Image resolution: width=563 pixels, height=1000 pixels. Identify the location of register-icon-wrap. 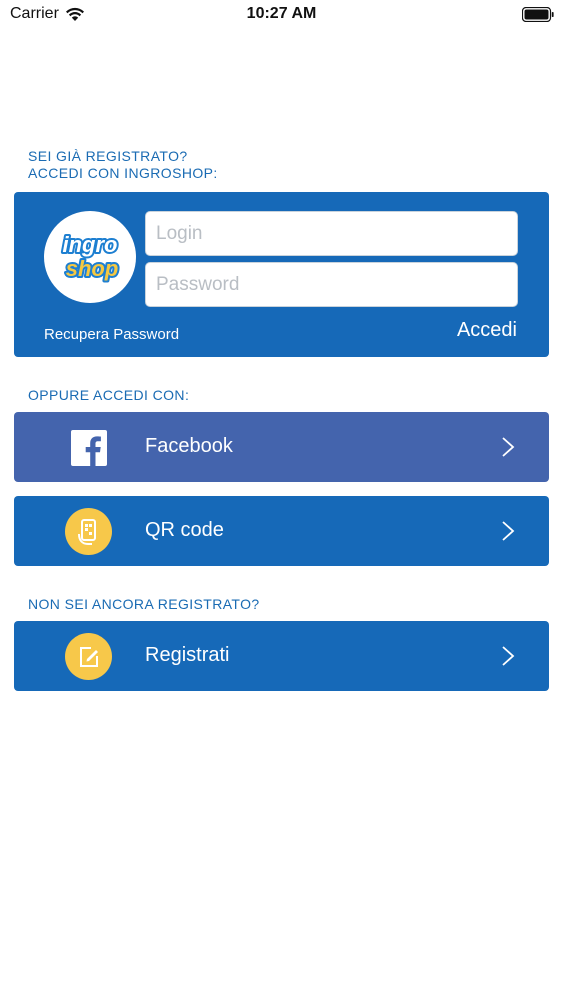
(88, 656).